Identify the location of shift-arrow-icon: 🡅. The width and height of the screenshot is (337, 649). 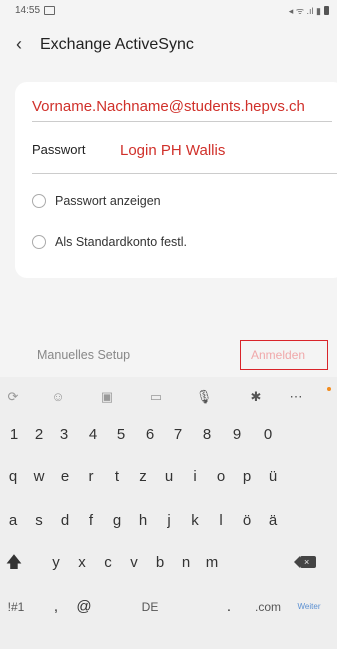
(14, 563).